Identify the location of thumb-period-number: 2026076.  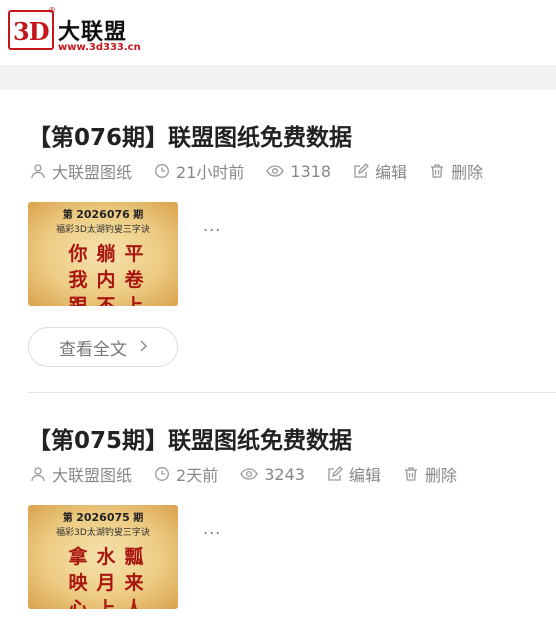
(103, 214).